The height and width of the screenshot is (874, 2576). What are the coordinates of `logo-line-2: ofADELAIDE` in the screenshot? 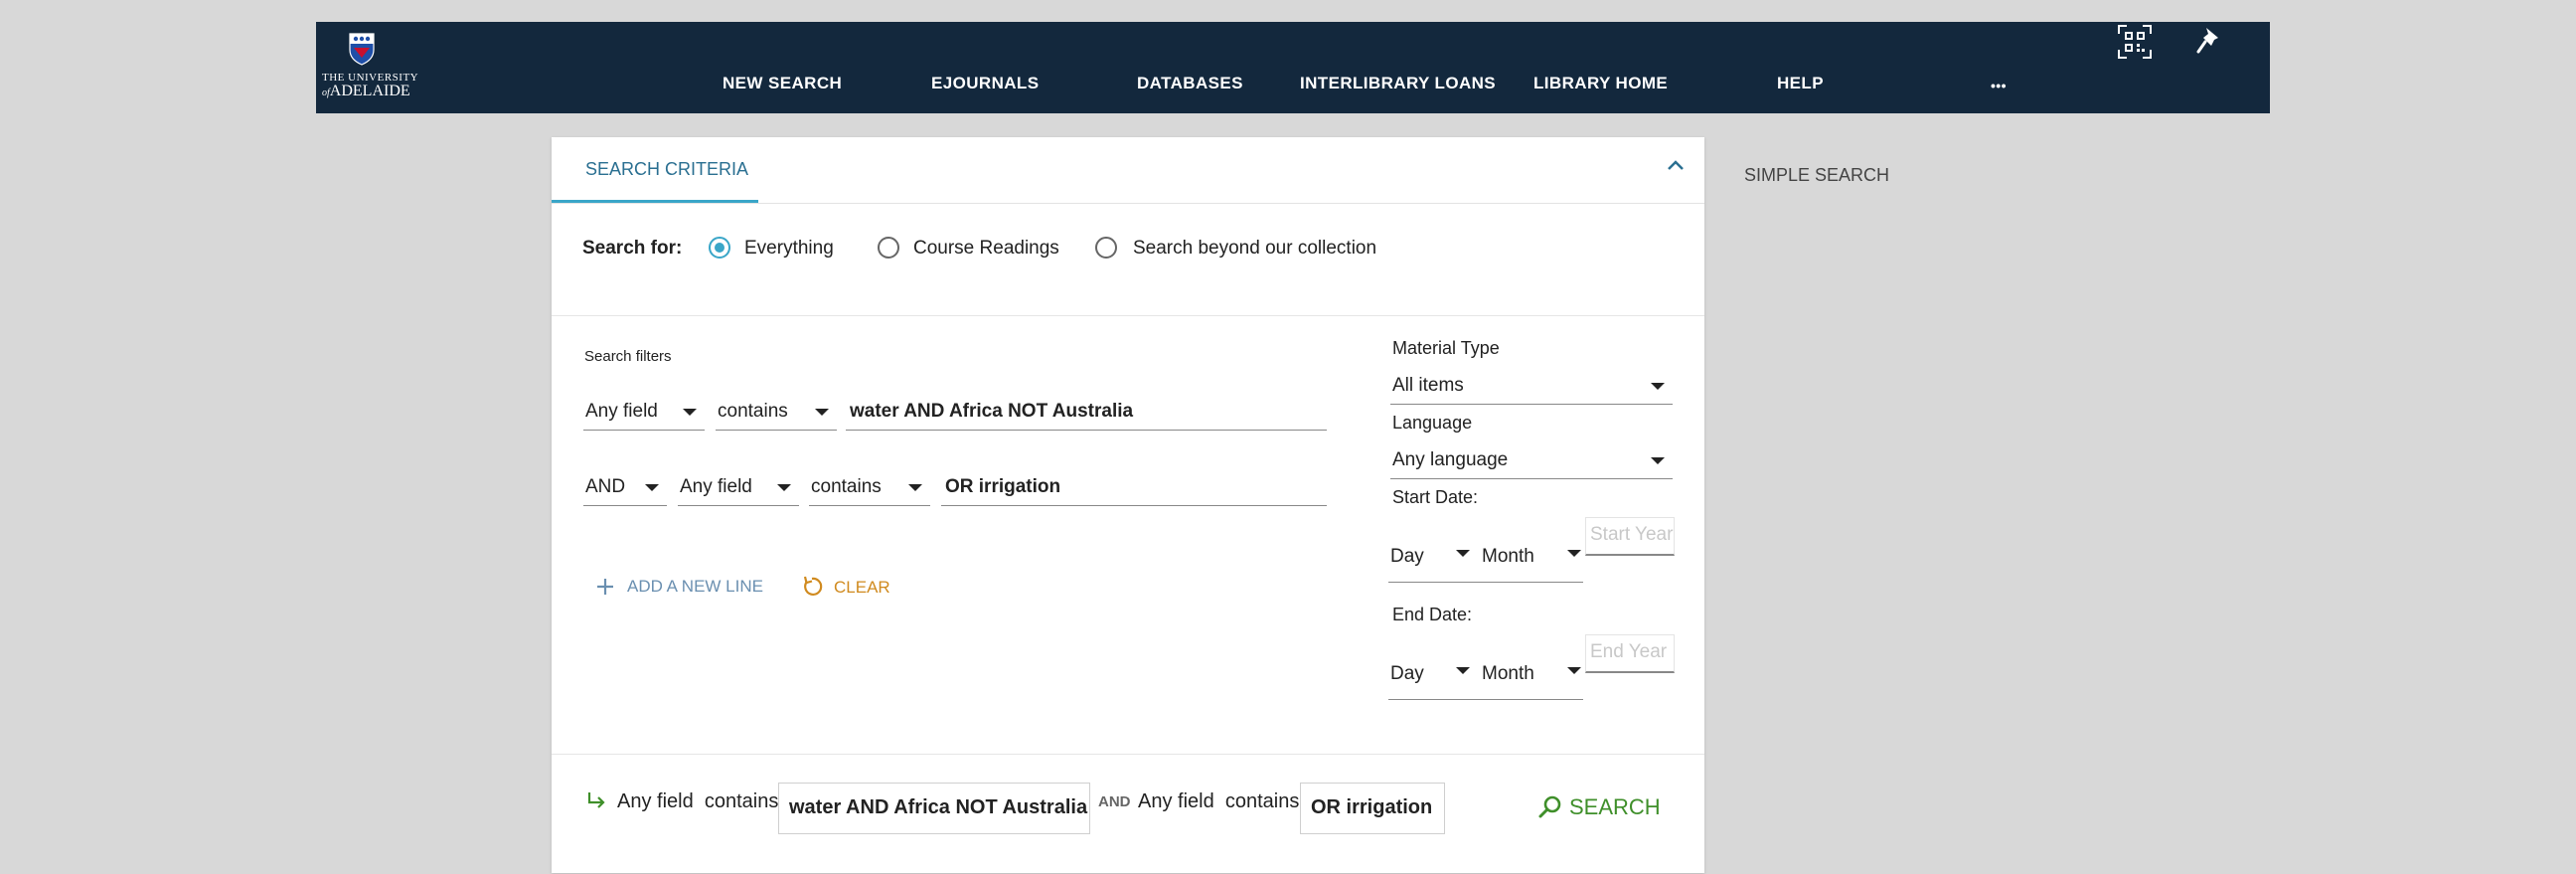 It's located at (366, 91).